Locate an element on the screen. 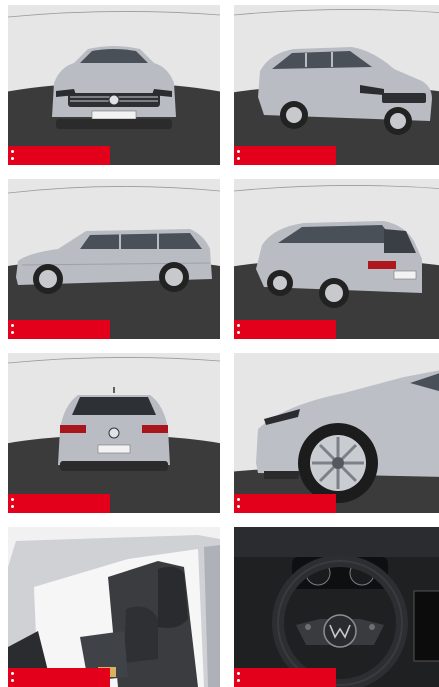 Image resolution: width=439 pixels, height=687 pixels. photo-tile-steering-wheel-interior is located at coordinates (336, 607).